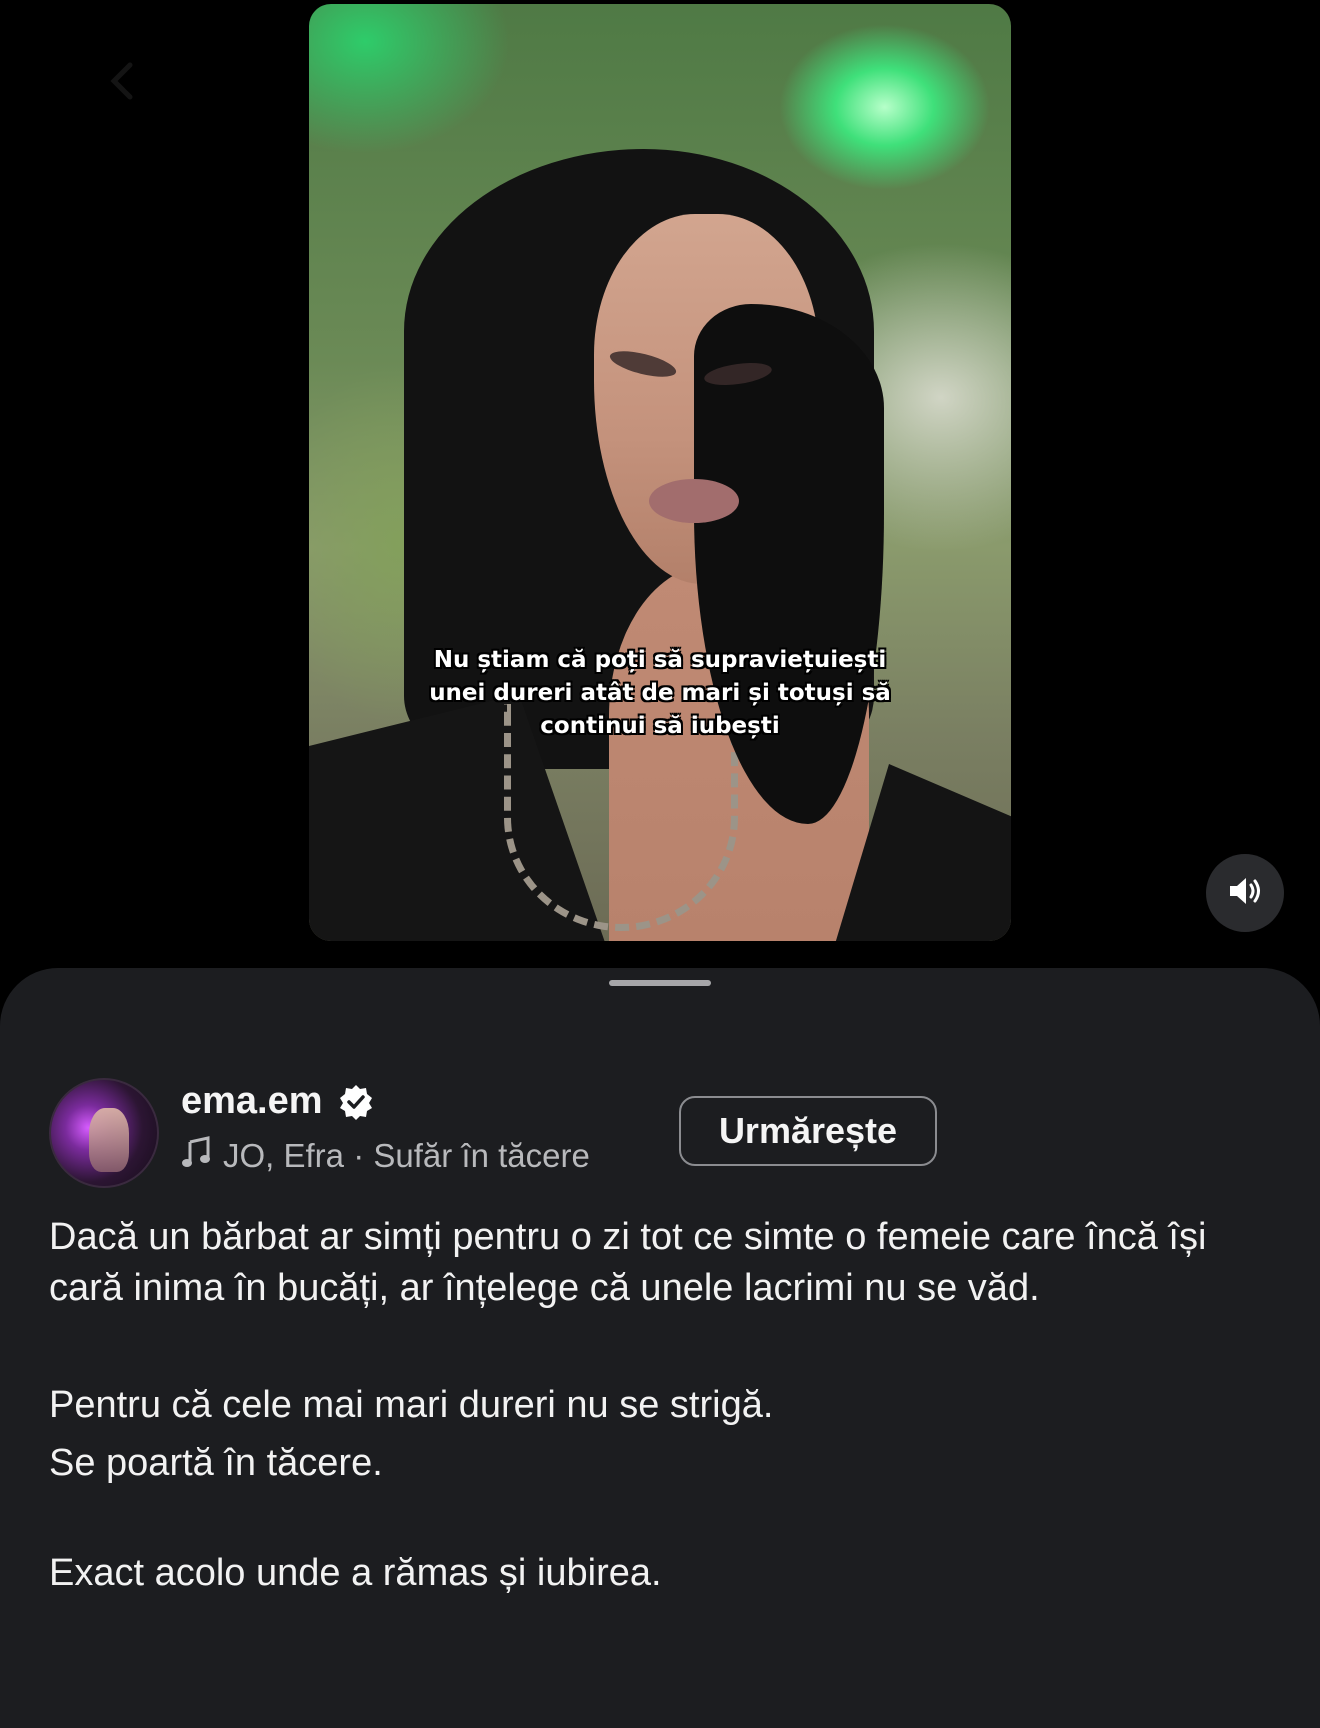  I want to click on username-row: ema.em, so click(278, 1101).